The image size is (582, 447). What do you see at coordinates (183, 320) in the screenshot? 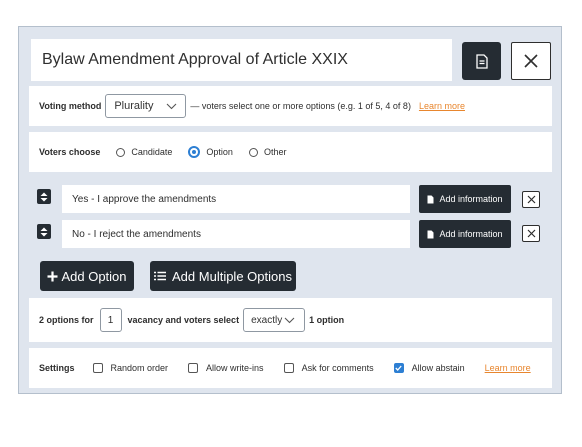
I see `vacancy-text: vacancy and voters select` at bounding box center [183, 320].